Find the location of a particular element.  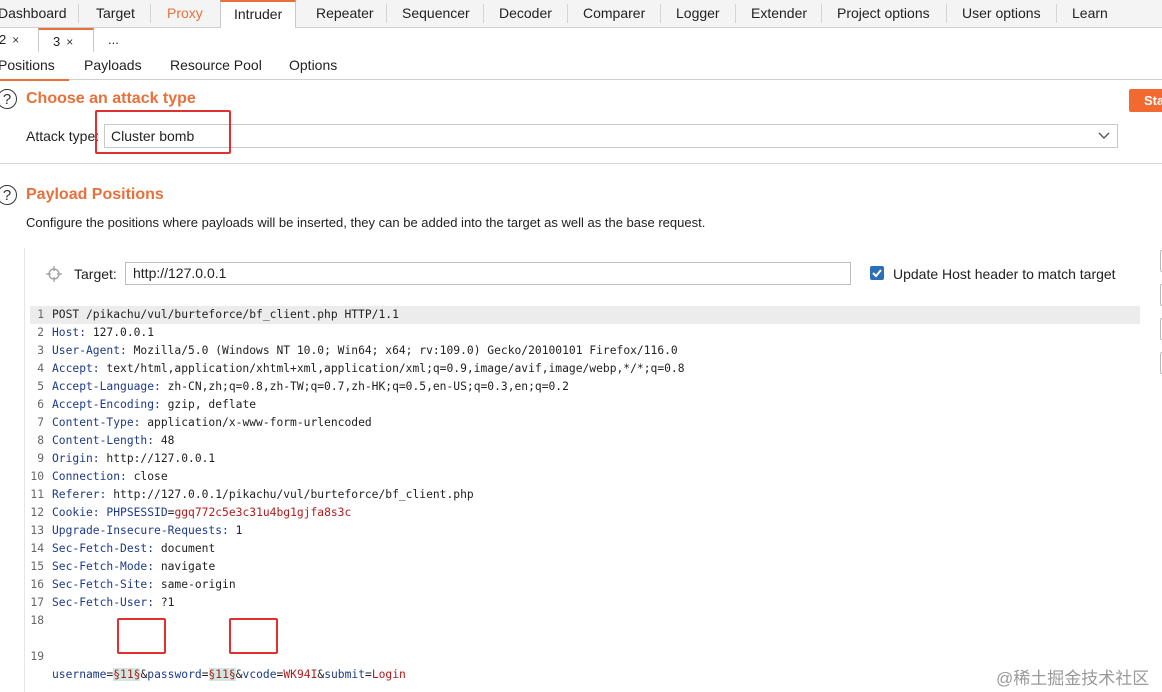

header-name: Accept-Encoding: is located at coordinates (106, 404).